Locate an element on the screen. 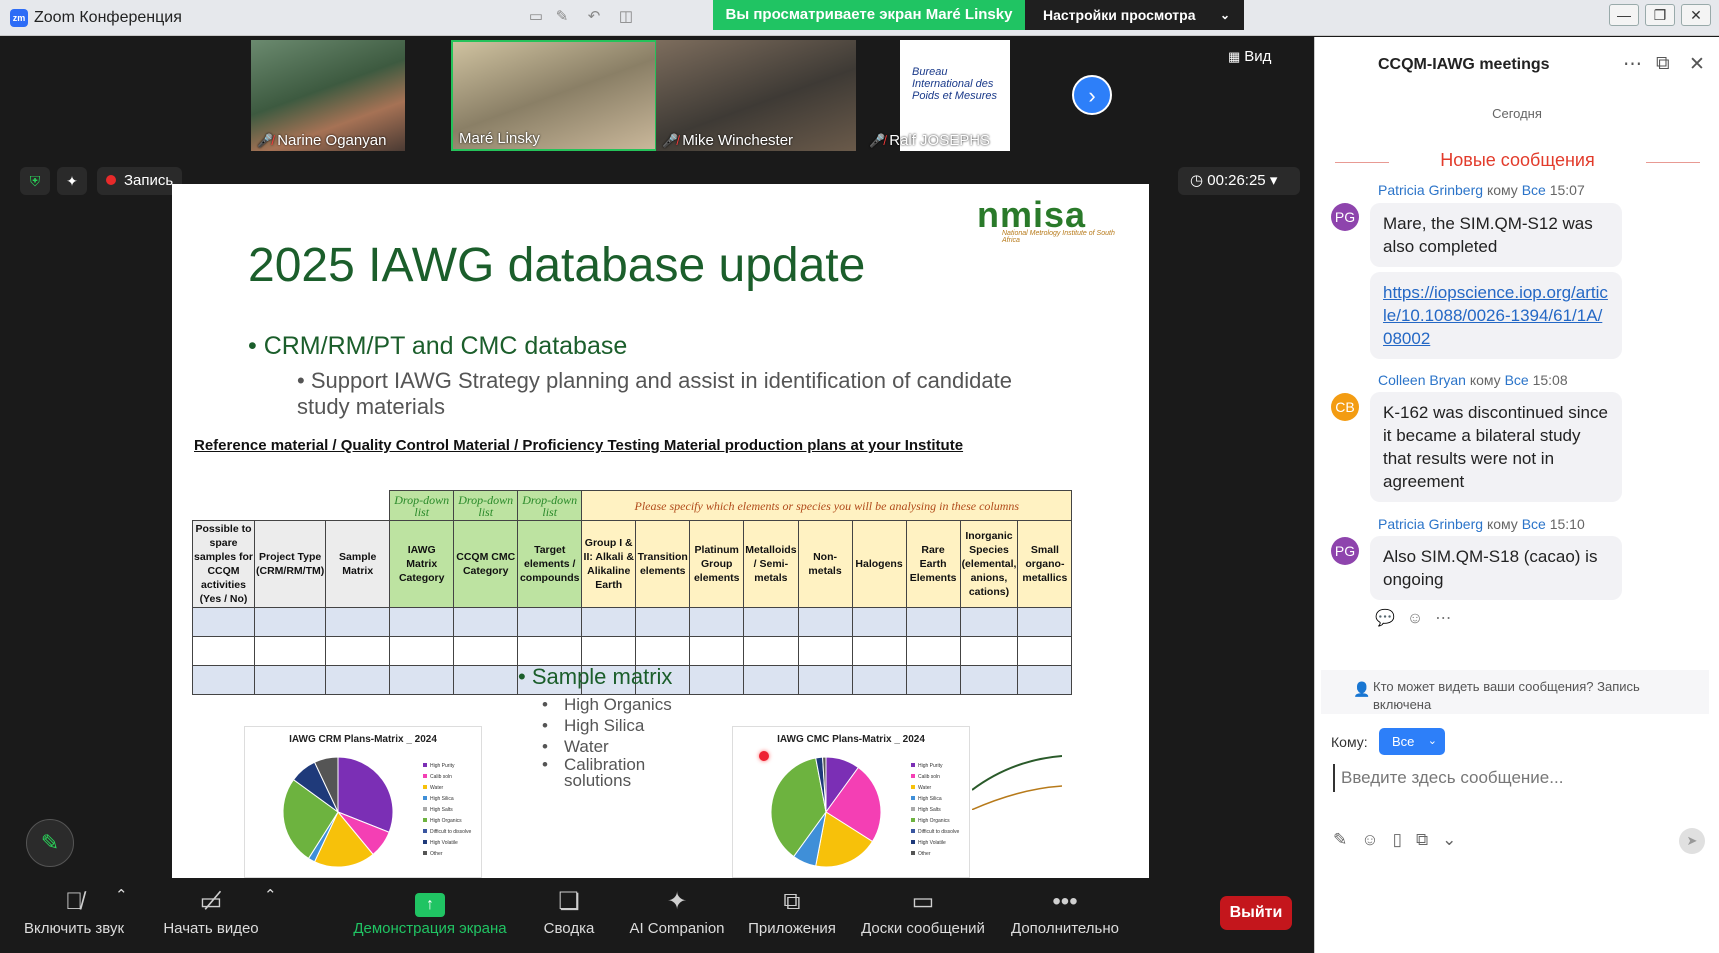 The width and height of the screenshot is (1719, 953). slide-bullet-1-text: CRM/RM/PT and CMC database is located at coordinates (445, 346).